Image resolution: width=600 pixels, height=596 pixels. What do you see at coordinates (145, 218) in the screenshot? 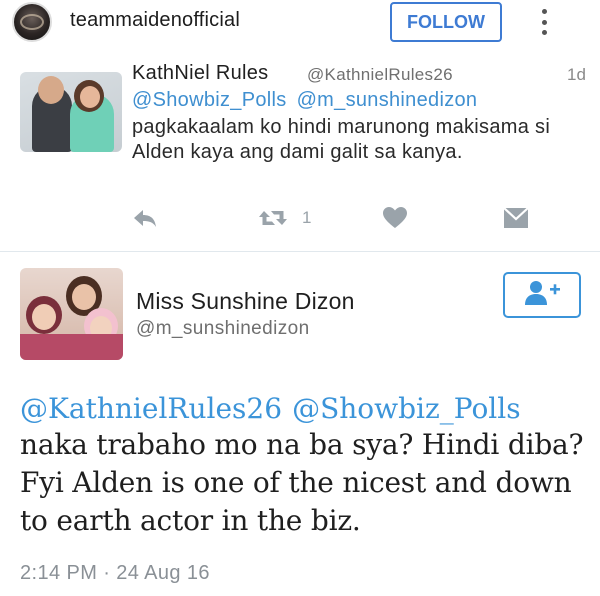
I see `reply-icon` at bounding box center [145, 218].